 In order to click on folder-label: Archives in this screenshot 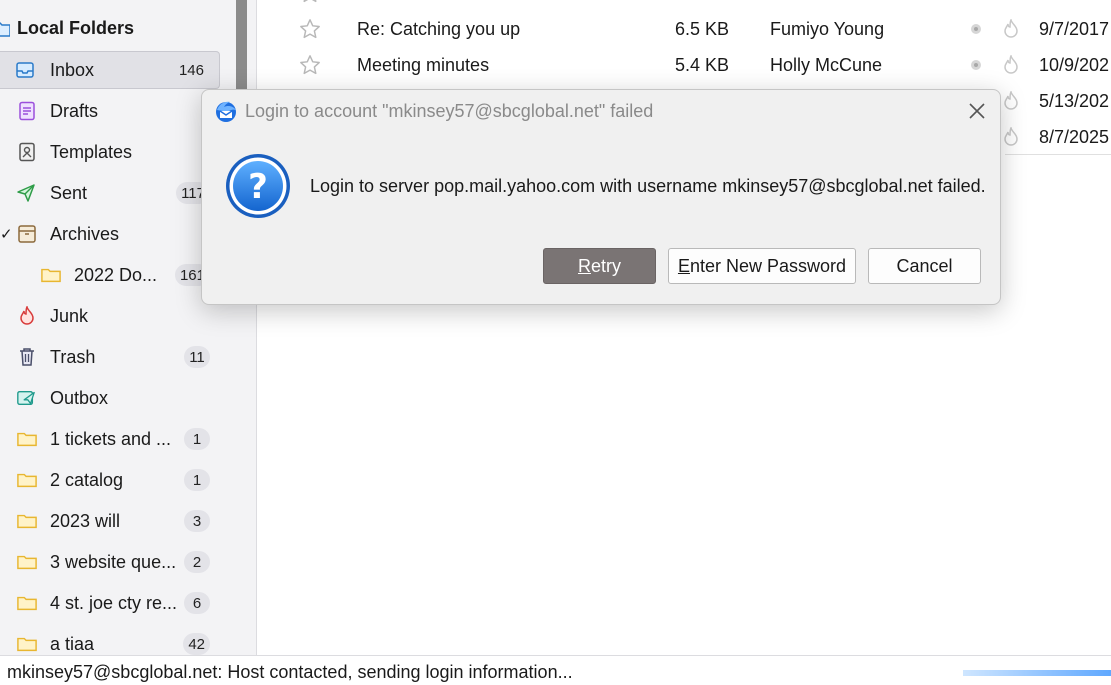, I will do `click(85, 233)`.